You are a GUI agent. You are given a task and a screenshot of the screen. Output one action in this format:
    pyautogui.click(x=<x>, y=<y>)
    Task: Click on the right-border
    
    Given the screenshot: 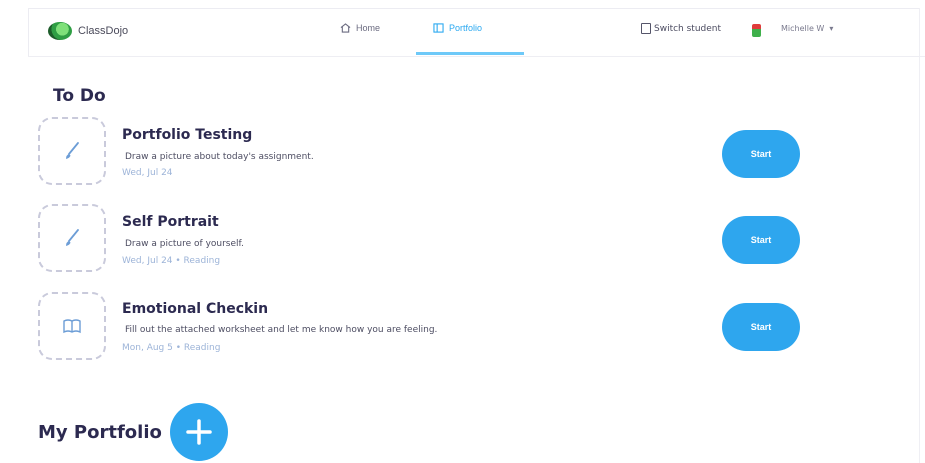 What is the action you would take?
    pyautogui.click(x=919, y=235)
    